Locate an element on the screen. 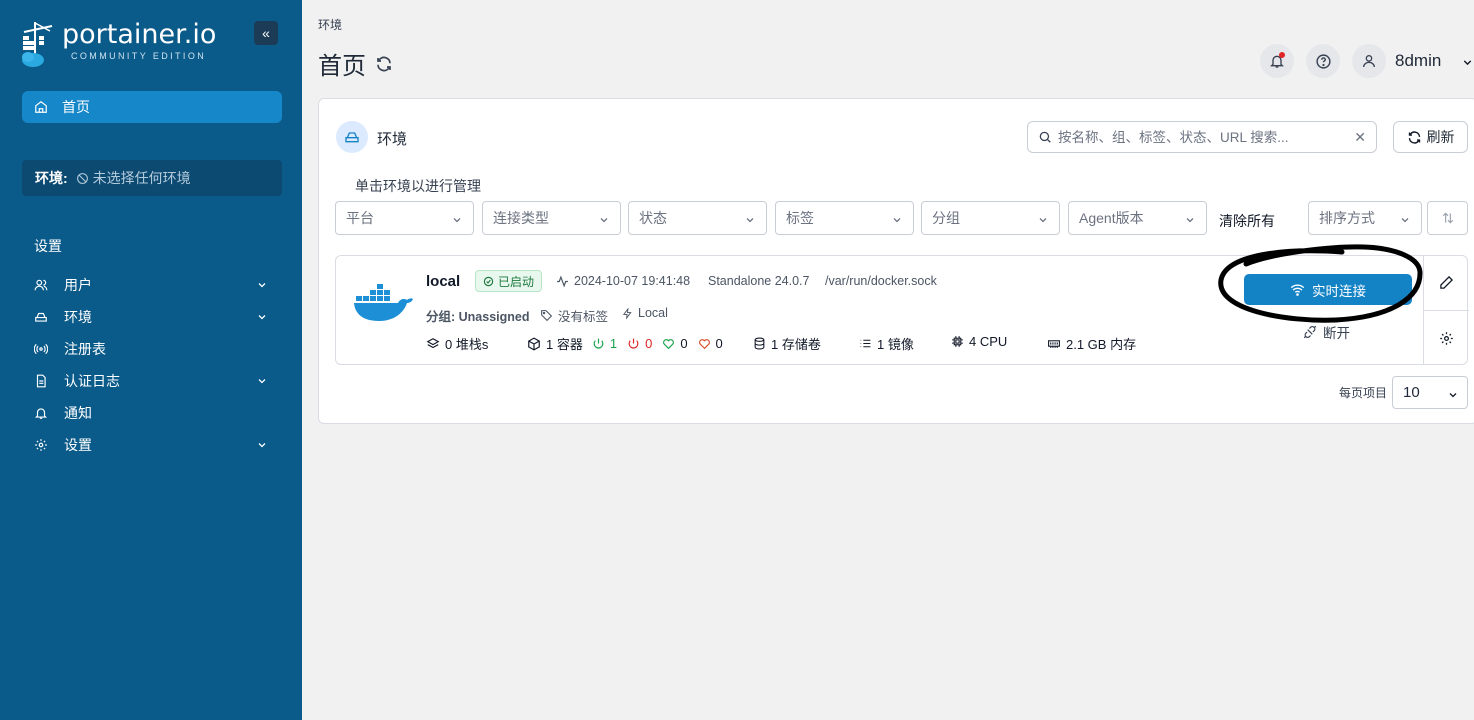 The image size is (1474, 720). sidebar-item-environments: 环境 is located at coordinates (154, 317).